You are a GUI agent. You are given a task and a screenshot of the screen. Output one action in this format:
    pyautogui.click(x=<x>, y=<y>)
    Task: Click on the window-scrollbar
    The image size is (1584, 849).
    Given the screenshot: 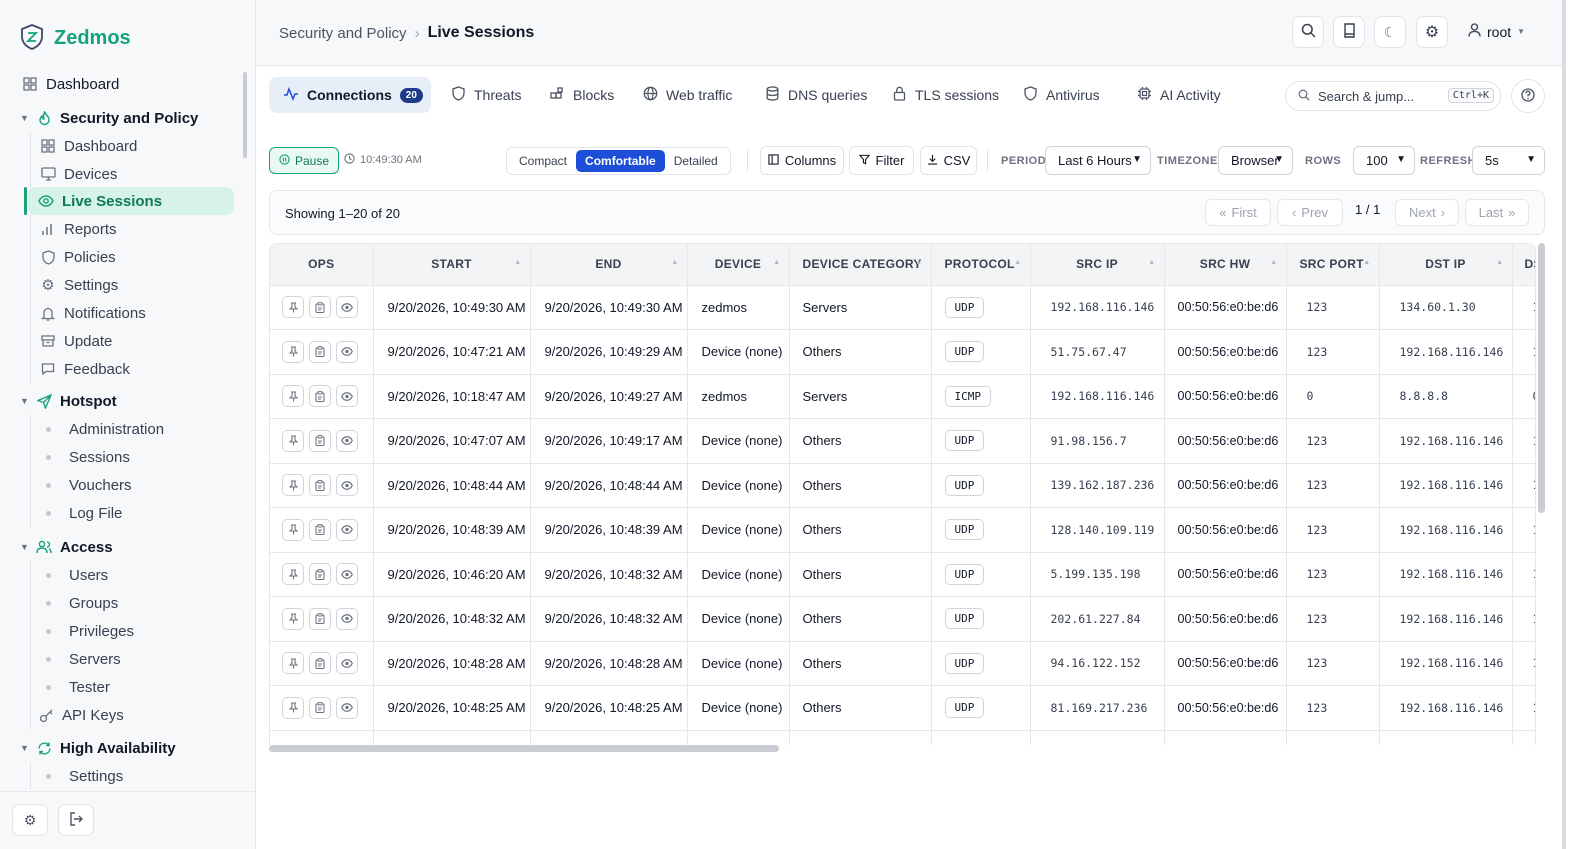 What is the action you would take?
    pyautogui.click(x=1564, y=424)
    